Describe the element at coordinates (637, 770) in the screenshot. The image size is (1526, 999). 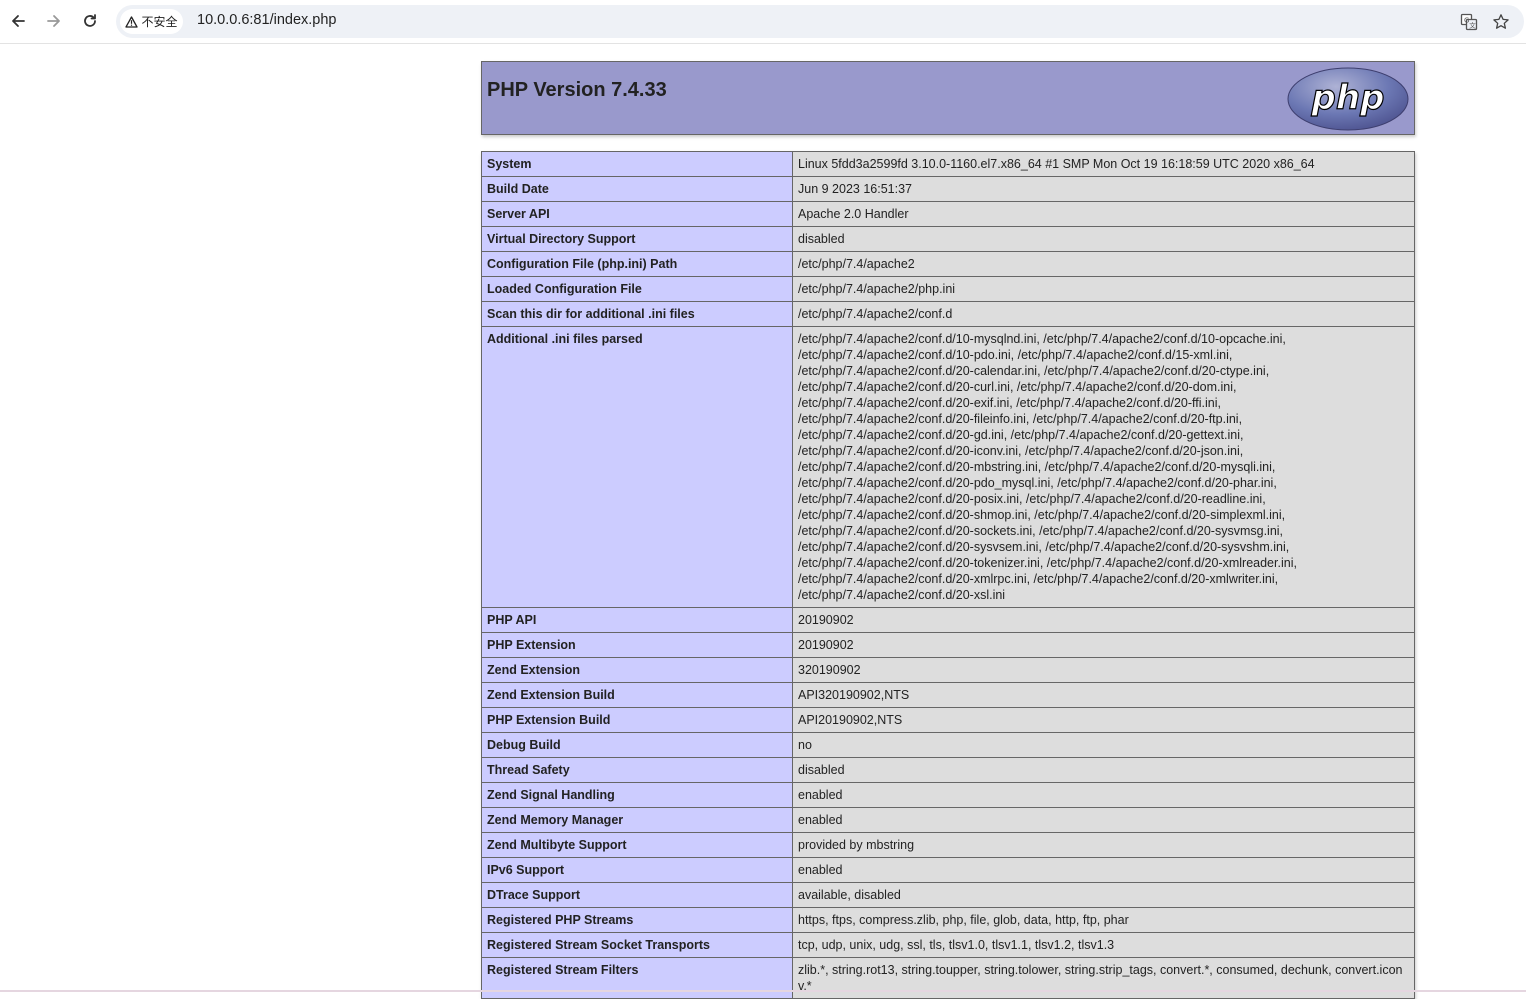
I see `row-label: Thread Safety` at that location.